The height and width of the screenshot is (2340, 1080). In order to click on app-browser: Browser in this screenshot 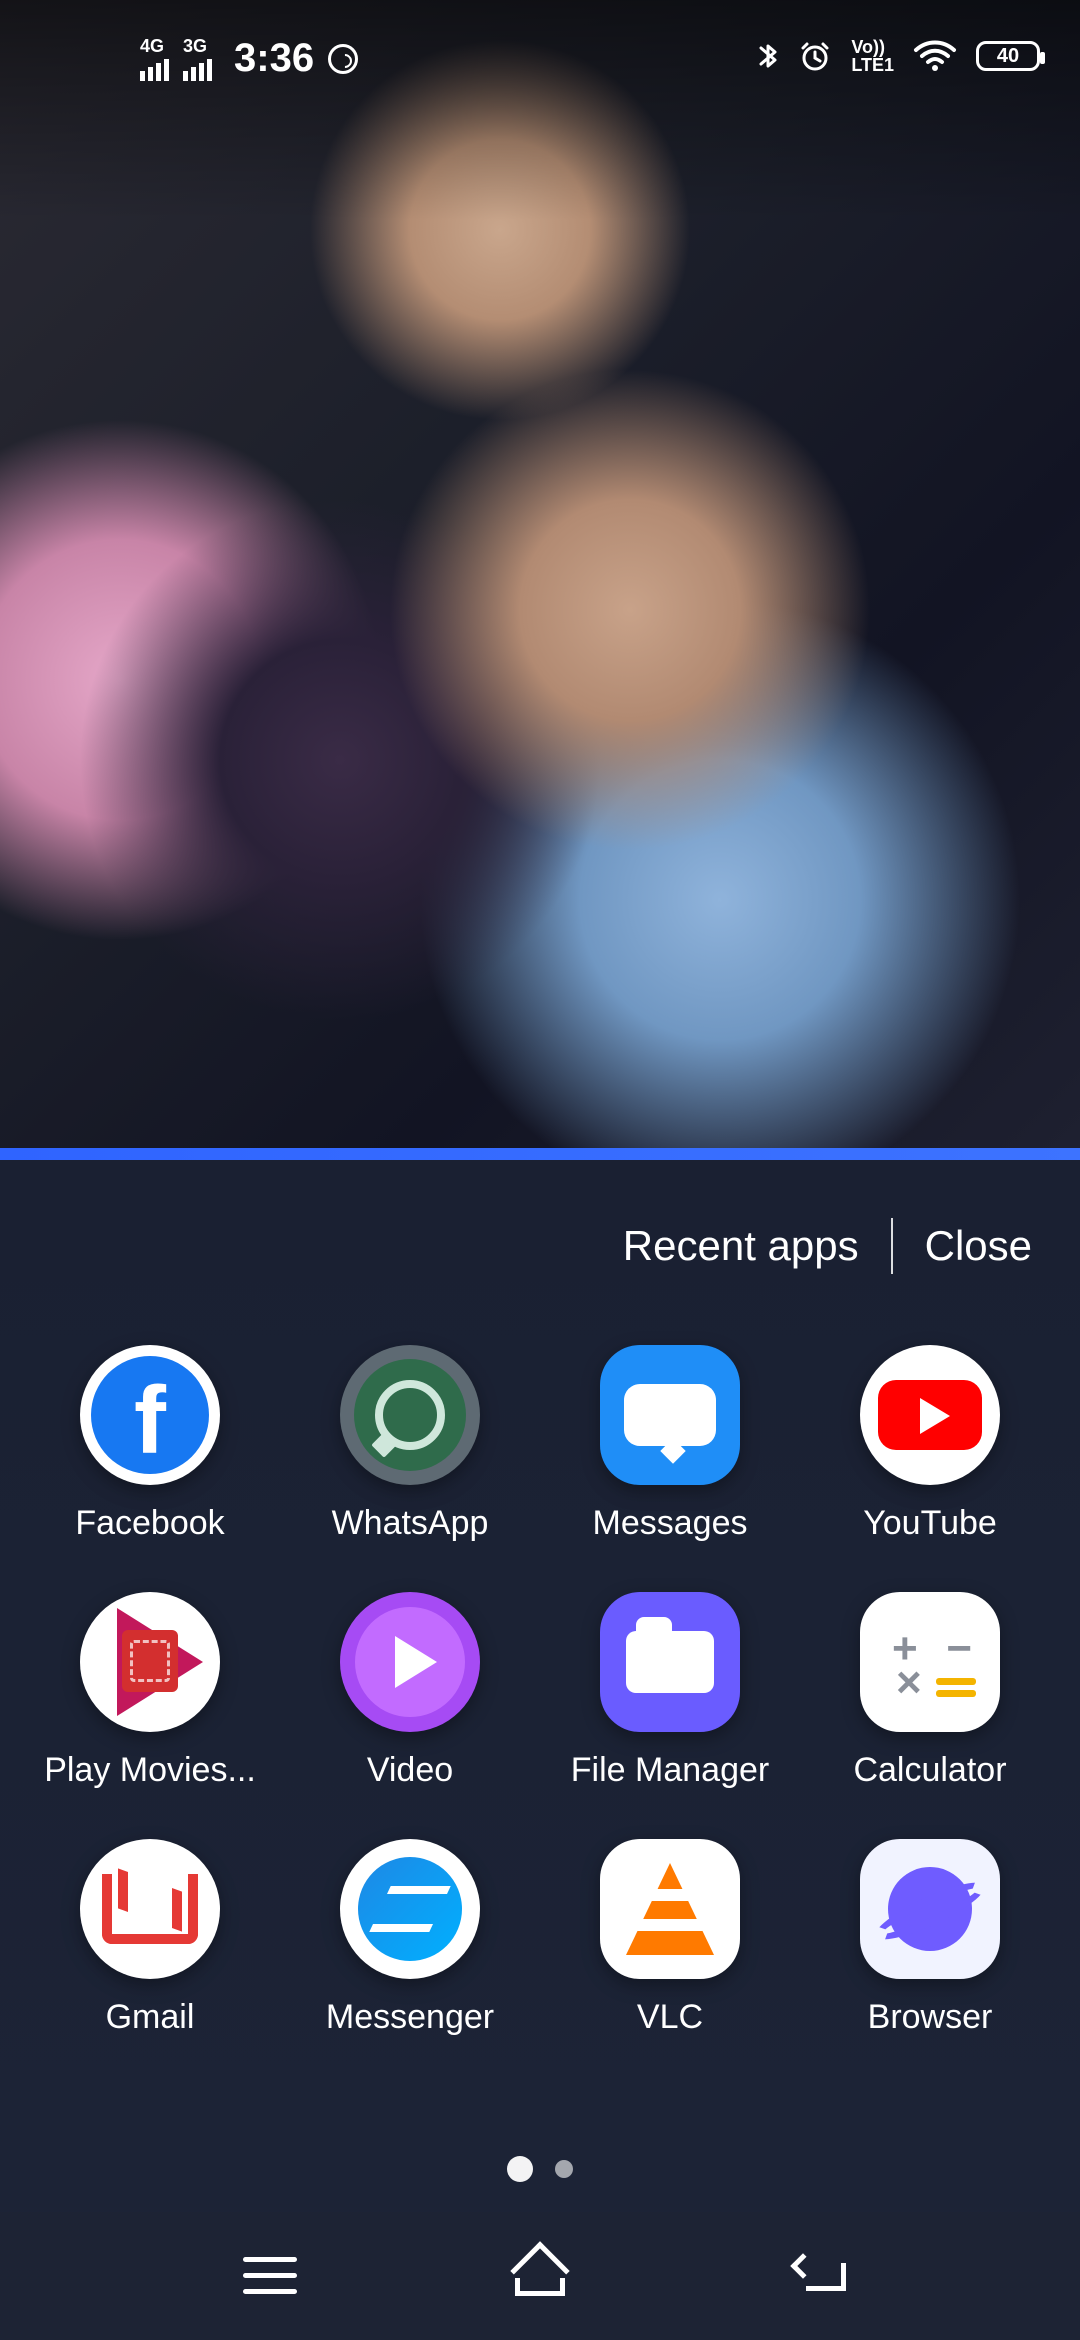, I will do `click(930, 1938)`.